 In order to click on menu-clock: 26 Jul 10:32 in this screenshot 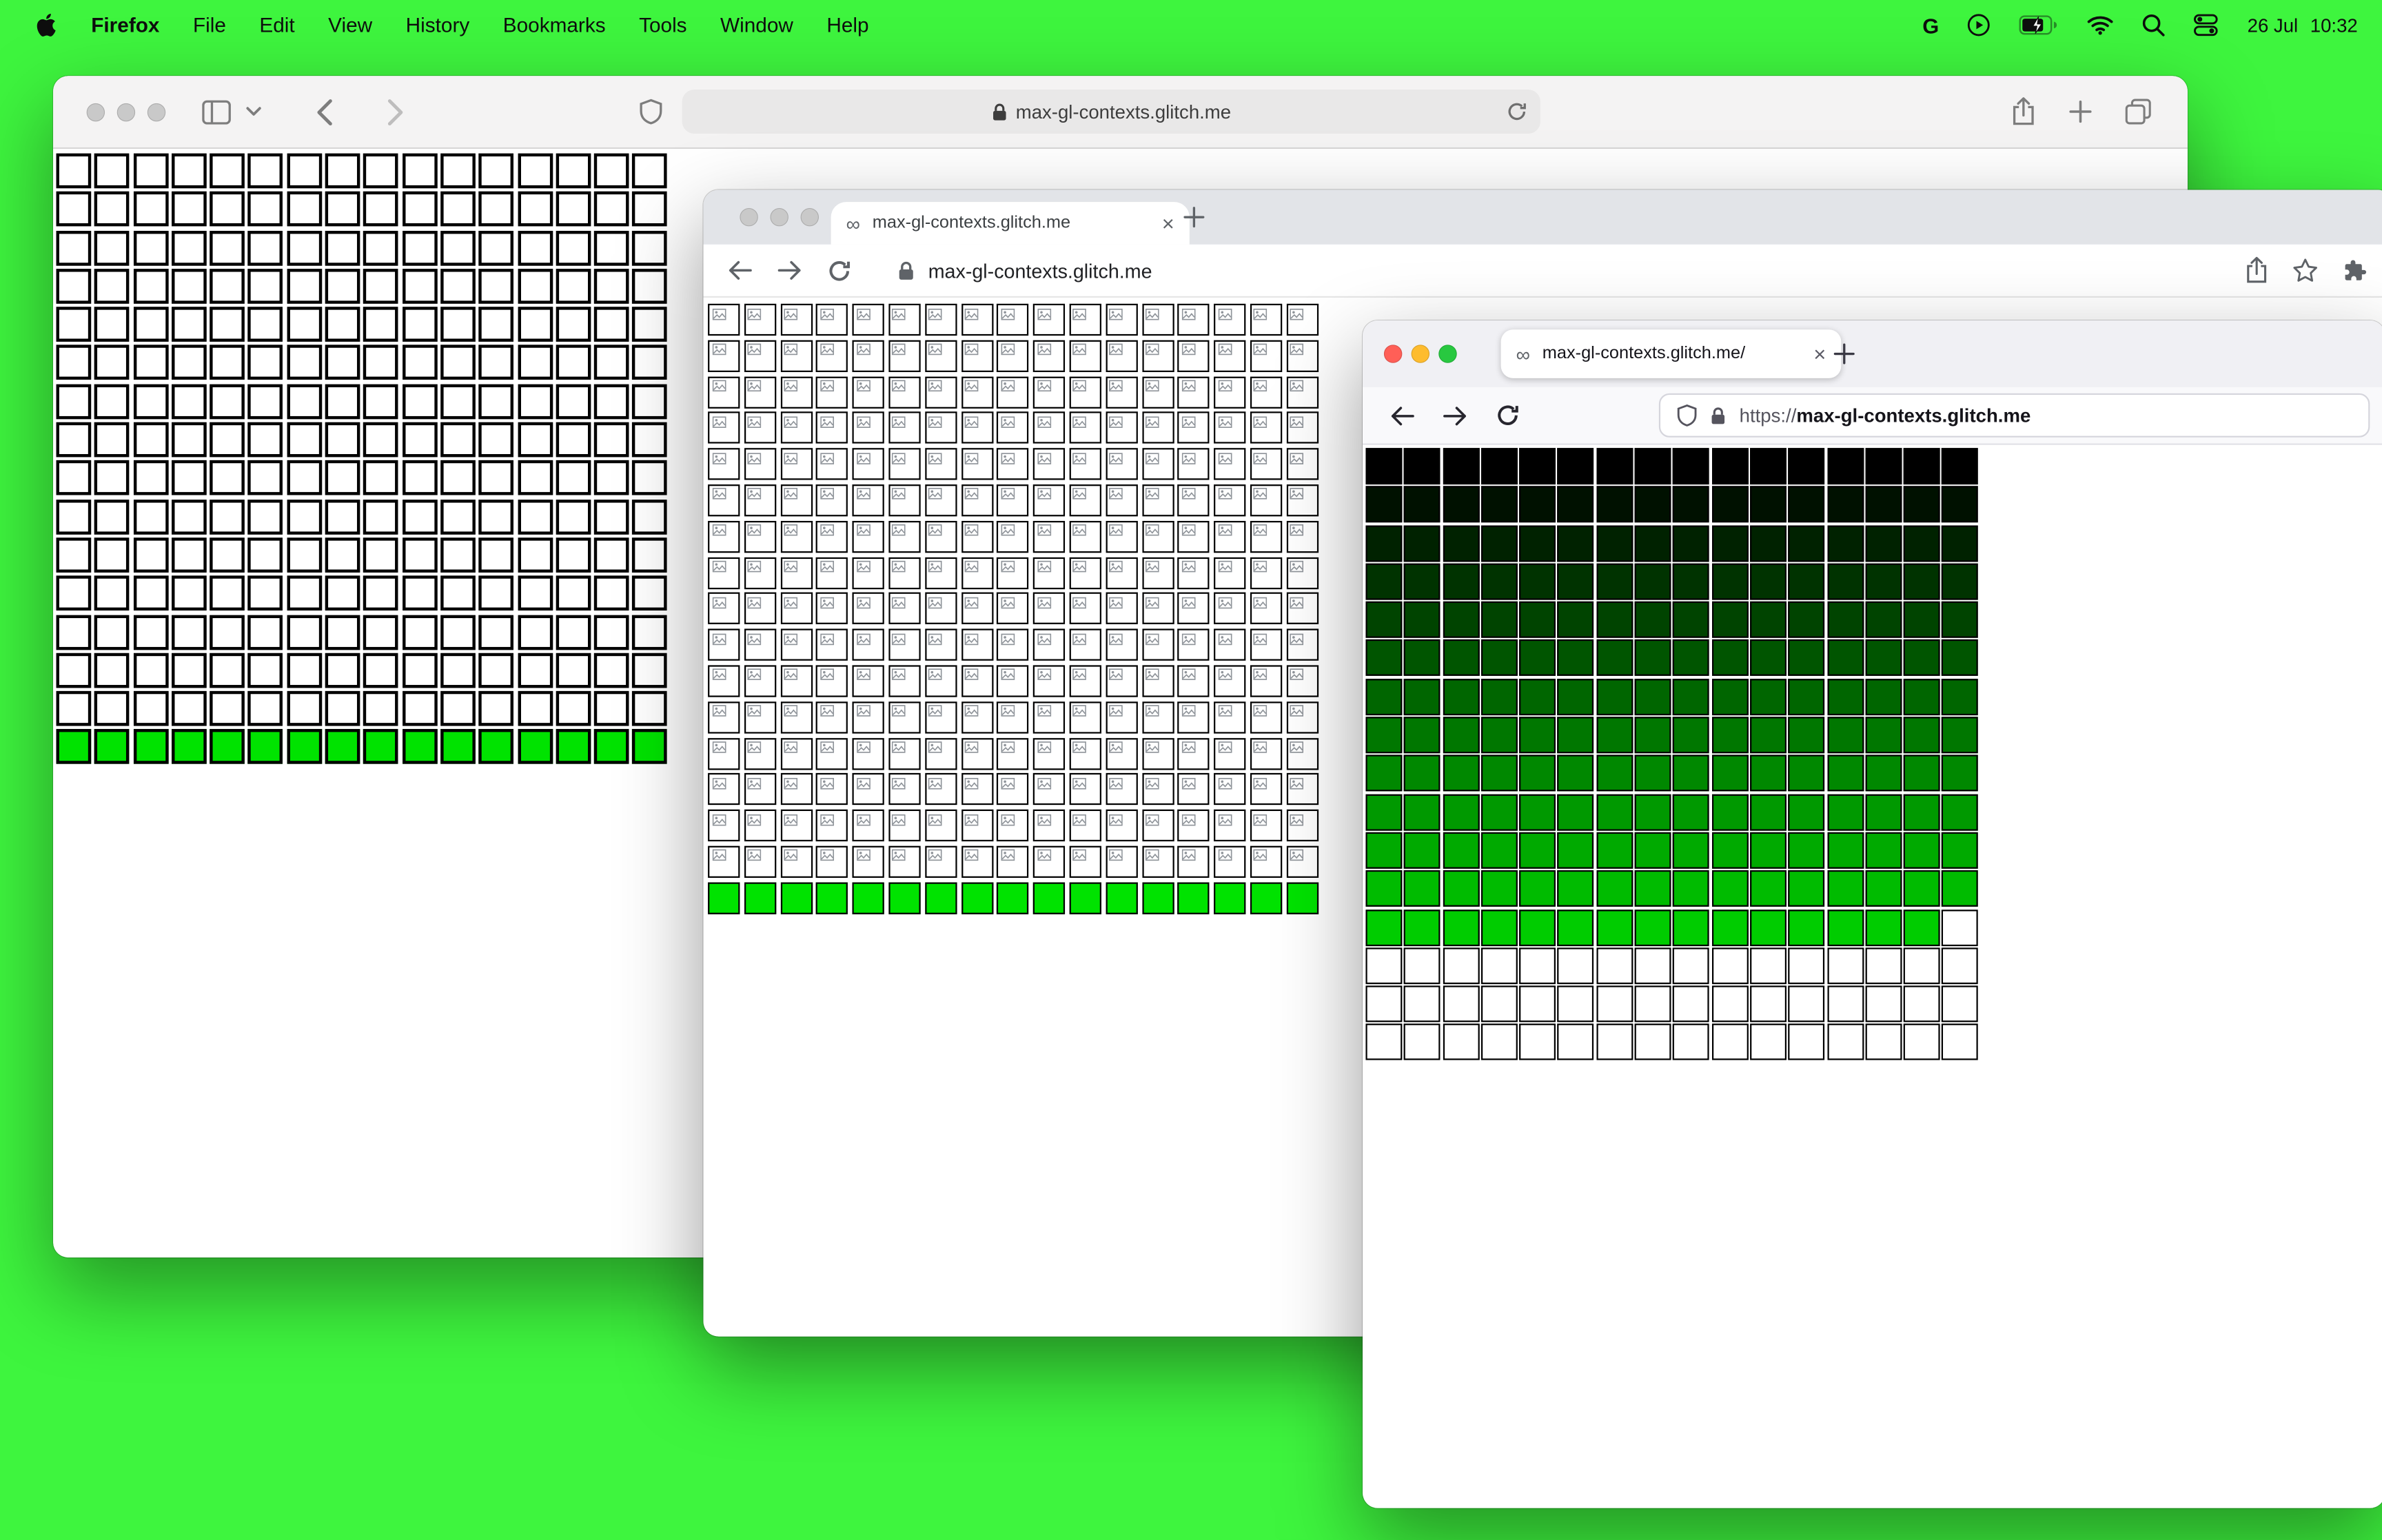, I will do `click(2303, 25)`.